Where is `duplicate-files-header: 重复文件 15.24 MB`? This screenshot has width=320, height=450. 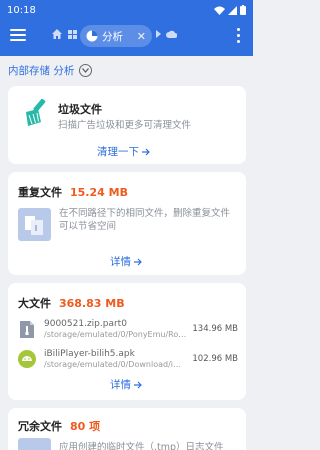 duplicate-files-header: 重复文件 15.24 MB is located at coordinates (73, 192).